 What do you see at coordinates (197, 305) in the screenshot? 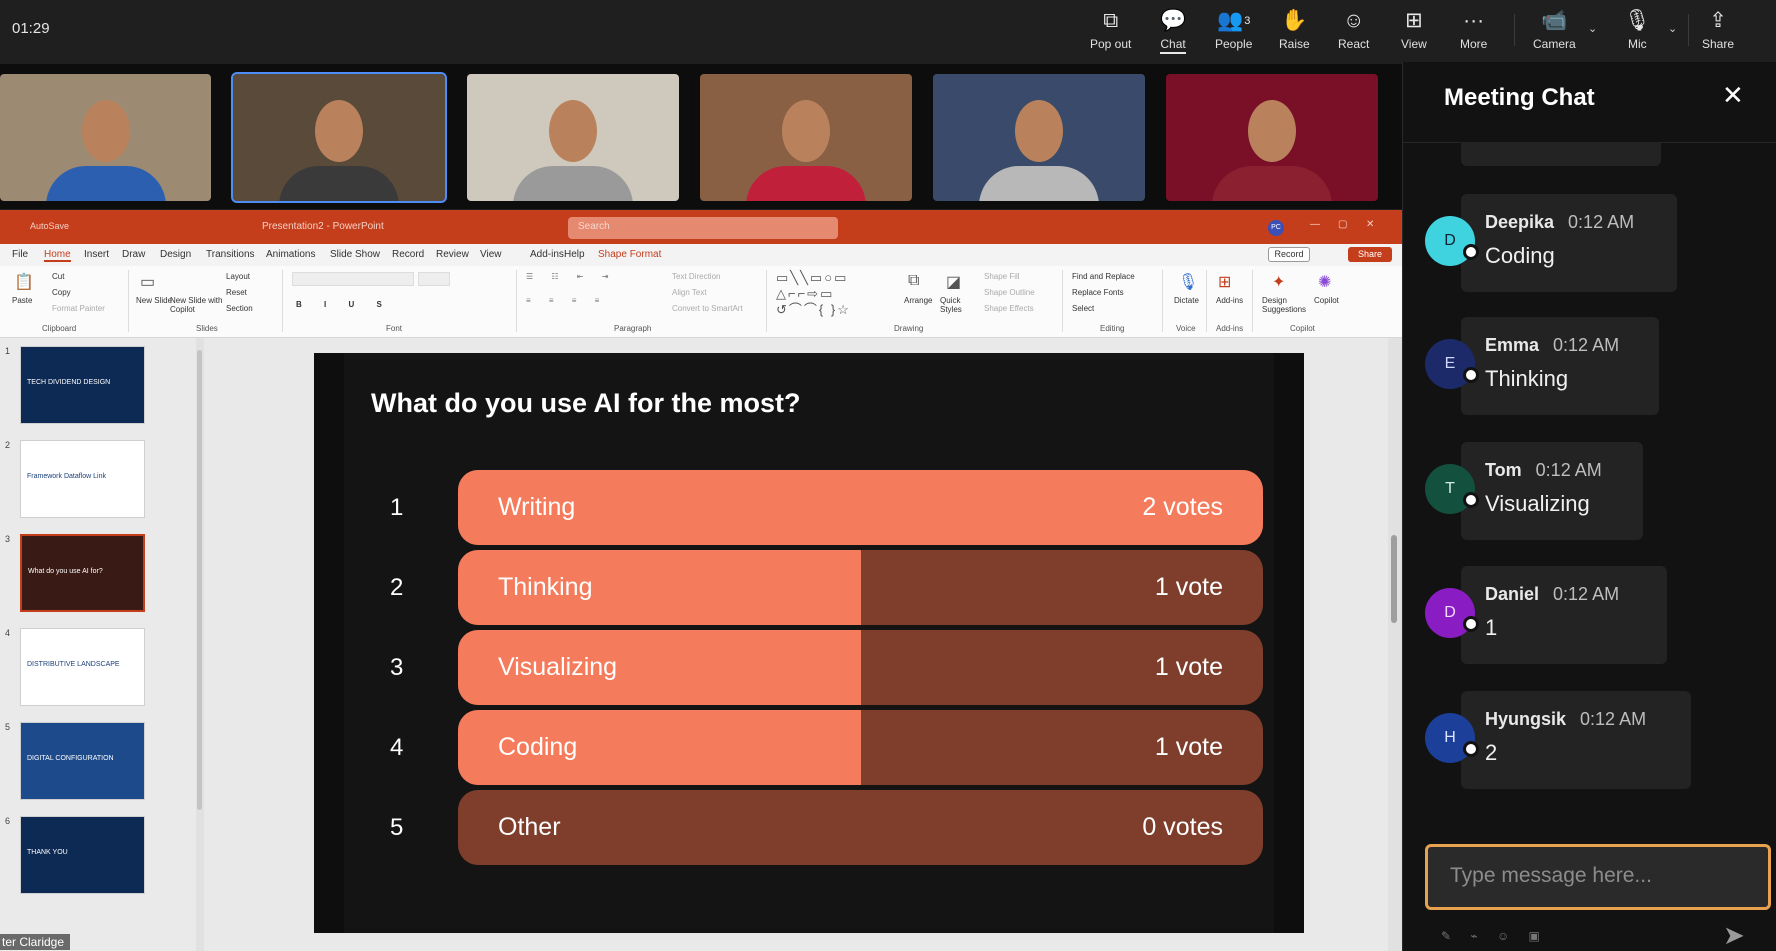
I see `new-slide-copilot-button: New Slide with Copilot` at bounding box center [197, 305].